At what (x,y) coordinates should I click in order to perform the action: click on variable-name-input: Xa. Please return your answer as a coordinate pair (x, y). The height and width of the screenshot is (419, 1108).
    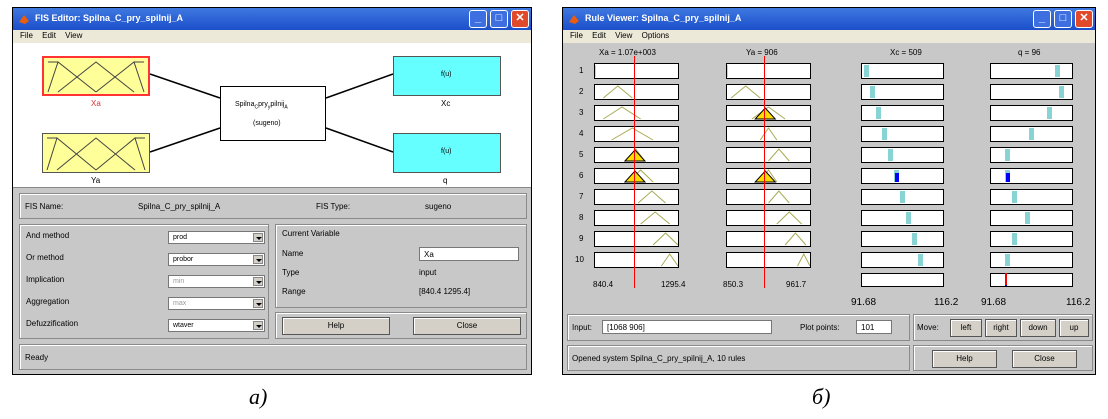
    Looking at the image, I should click on (469, 254).